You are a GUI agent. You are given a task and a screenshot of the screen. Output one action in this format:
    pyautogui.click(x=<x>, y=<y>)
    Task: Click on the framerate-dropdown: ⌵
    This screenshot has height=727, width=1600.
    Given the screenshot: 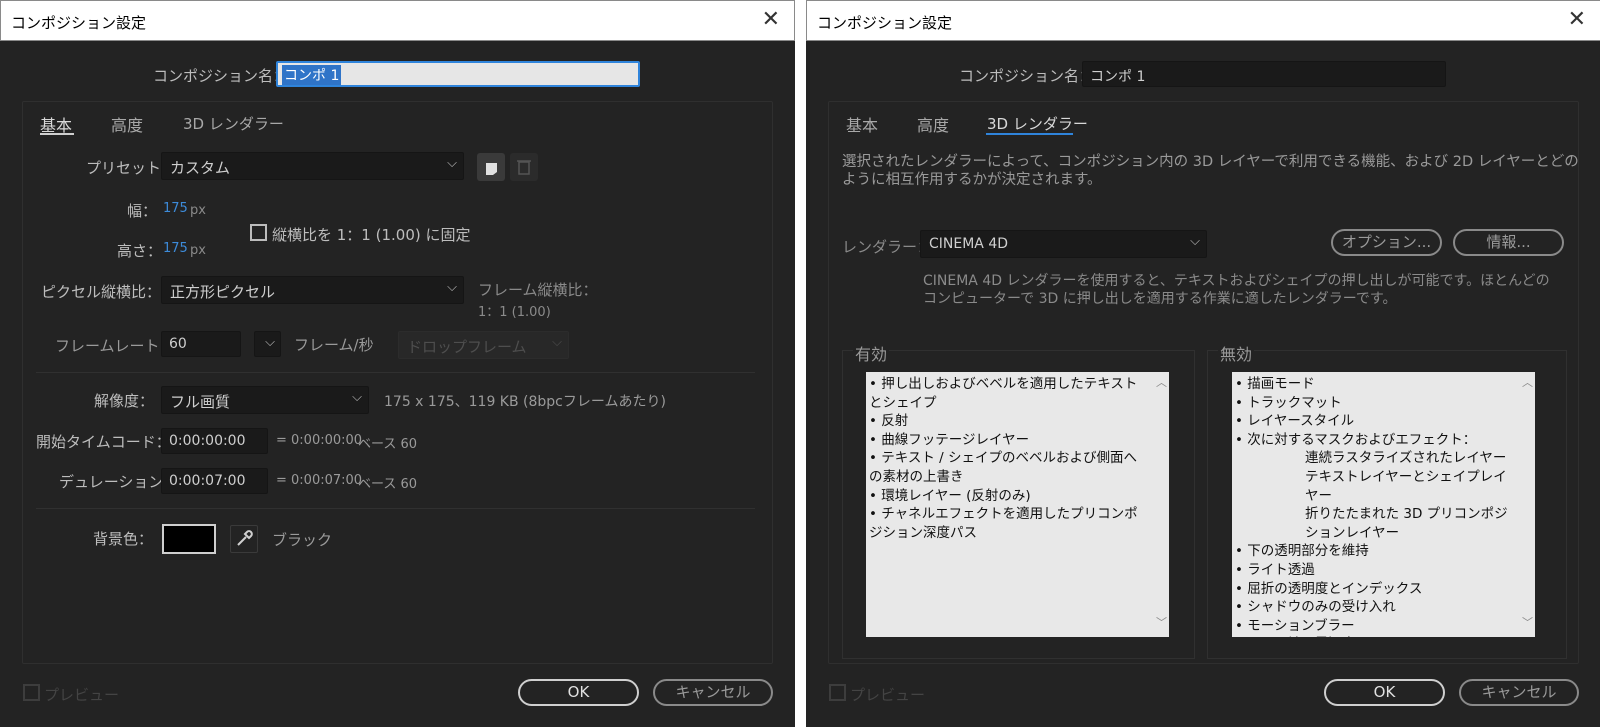 What is the action you would take?
    pyautogui.click(x=267, y=344)
    